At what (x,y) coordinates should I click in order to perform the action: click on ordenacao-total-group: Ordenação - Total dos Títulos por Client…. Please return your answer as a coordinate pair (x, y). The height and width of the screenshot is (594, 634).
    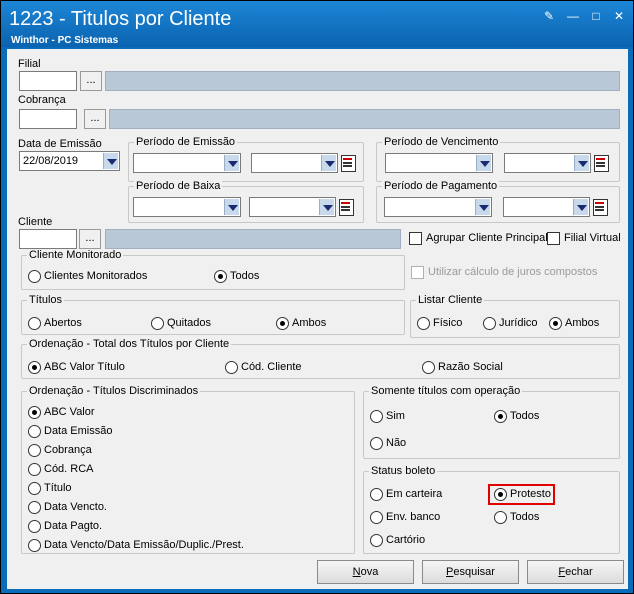
    Looking at the image, I should click on (320, 358).